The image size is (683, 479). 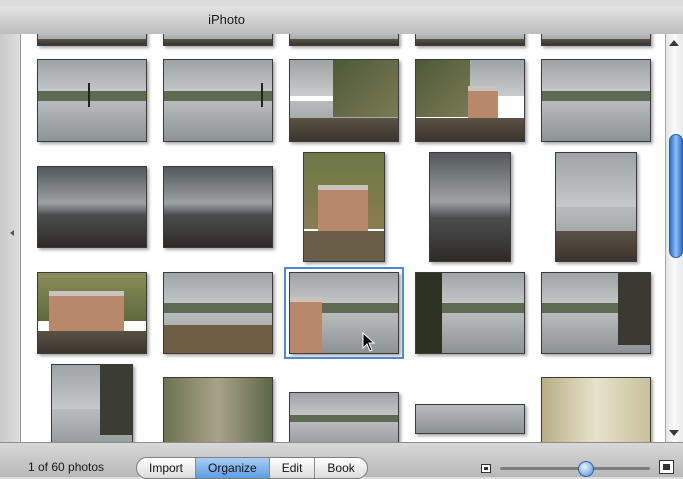 I want to click on zoom-slider-knob, so click(x=585, y=469).